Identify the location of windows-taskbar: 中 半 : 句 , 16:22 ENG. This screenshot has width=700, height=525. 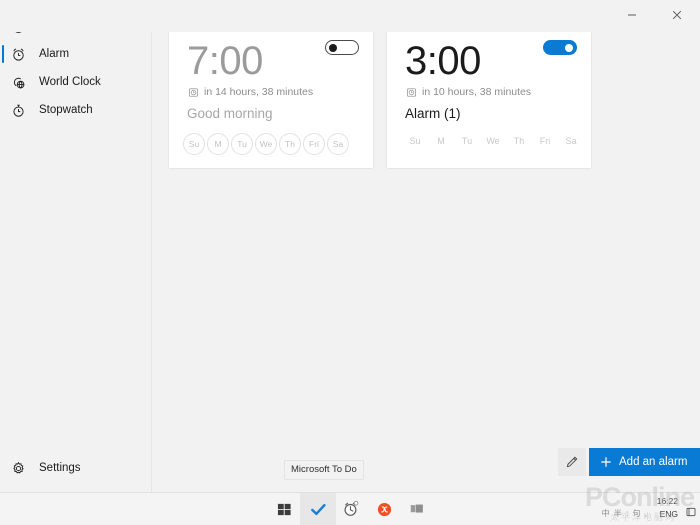
(350, 508).